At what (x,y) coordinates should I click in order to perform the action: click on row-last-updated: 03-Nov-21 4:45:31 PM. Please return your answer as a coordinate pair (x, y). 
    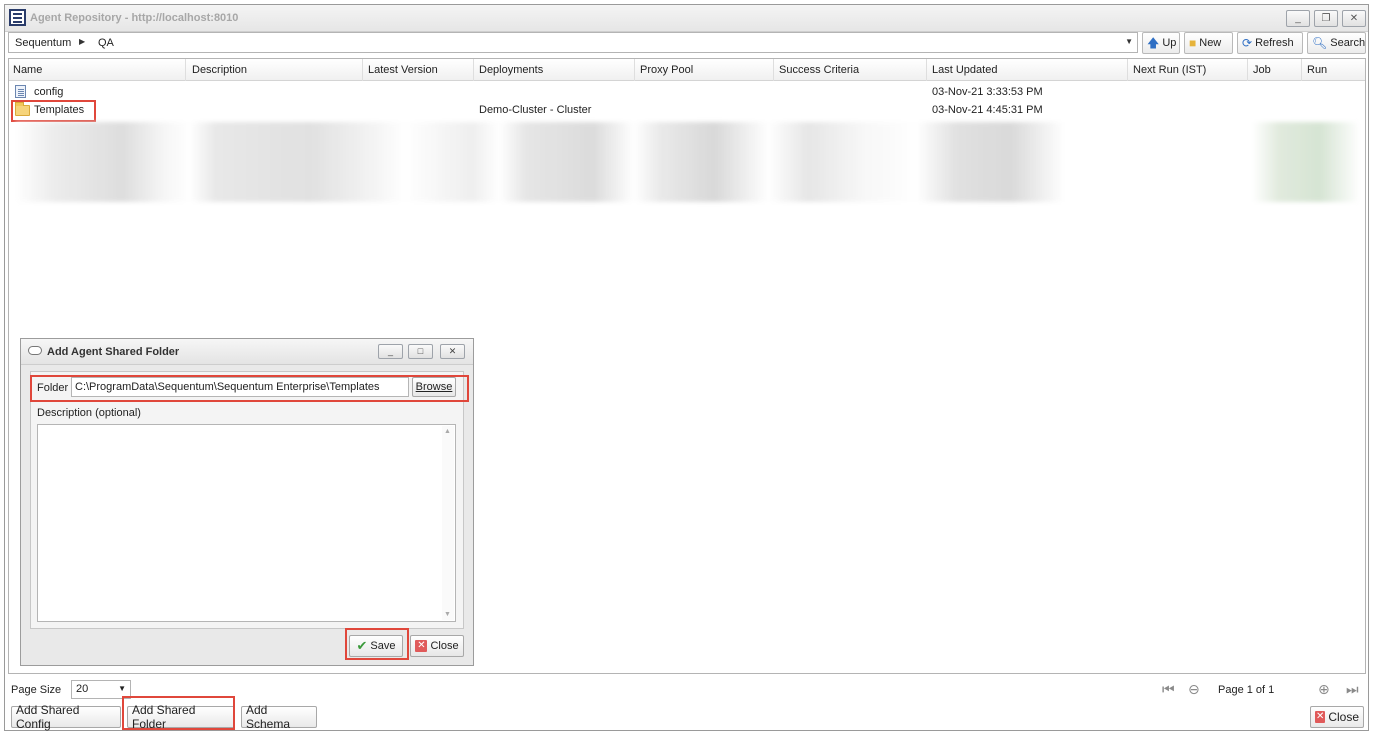
    Looking at the image, I should click on (987, 110).